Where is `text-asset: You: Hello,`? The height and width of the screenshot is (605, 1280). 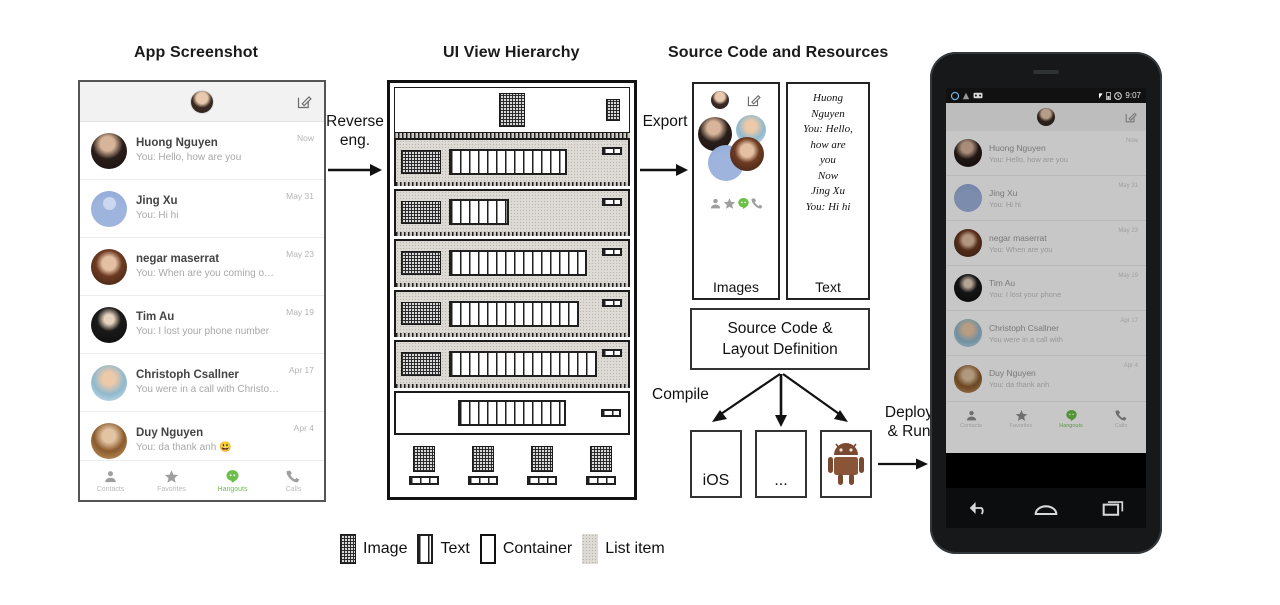
text-asset: You: Hello, is located at coordinates (828, 129).